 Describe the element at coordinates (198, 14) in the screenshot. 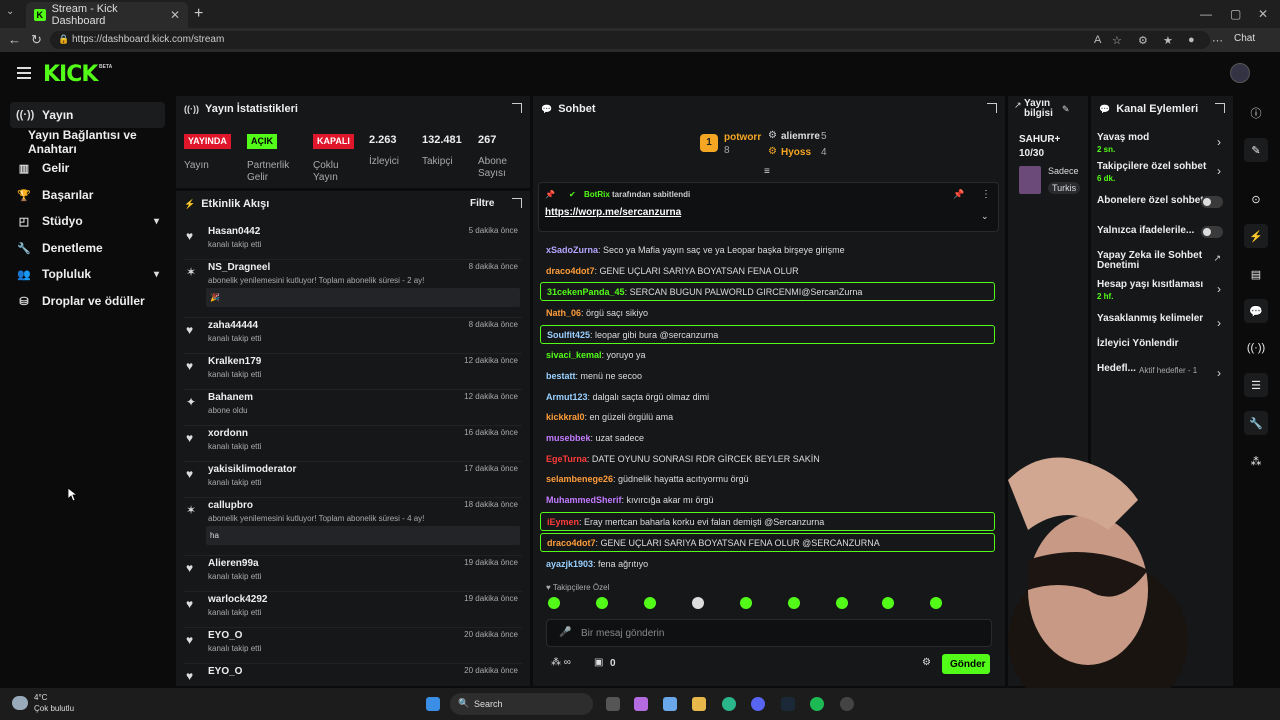

I see `new-tab-icon: +` at that location.